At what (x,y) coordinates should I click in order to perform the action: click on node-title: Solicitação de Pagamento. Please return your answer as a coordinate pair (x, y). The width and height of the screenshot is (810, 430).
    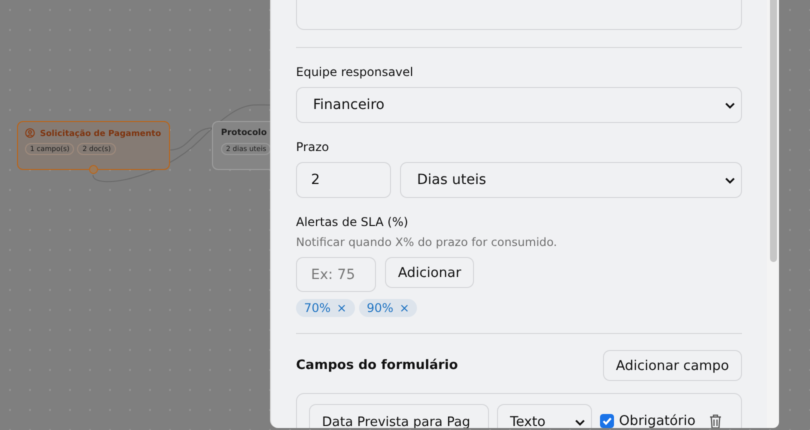
    Looking at the image, I should click on (101, 133).